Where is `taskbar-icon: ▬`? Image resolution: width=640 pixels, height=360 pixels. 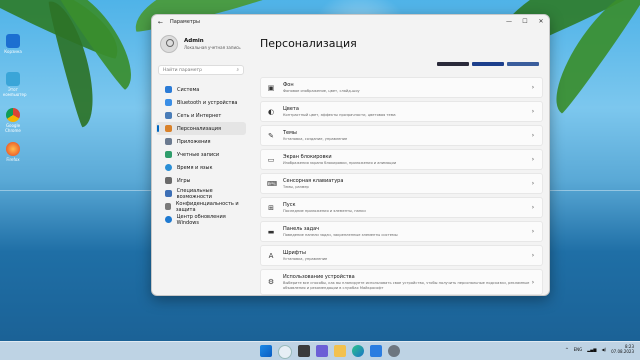 taskbar-icon: ▬ is located at coordinates (271, 231).